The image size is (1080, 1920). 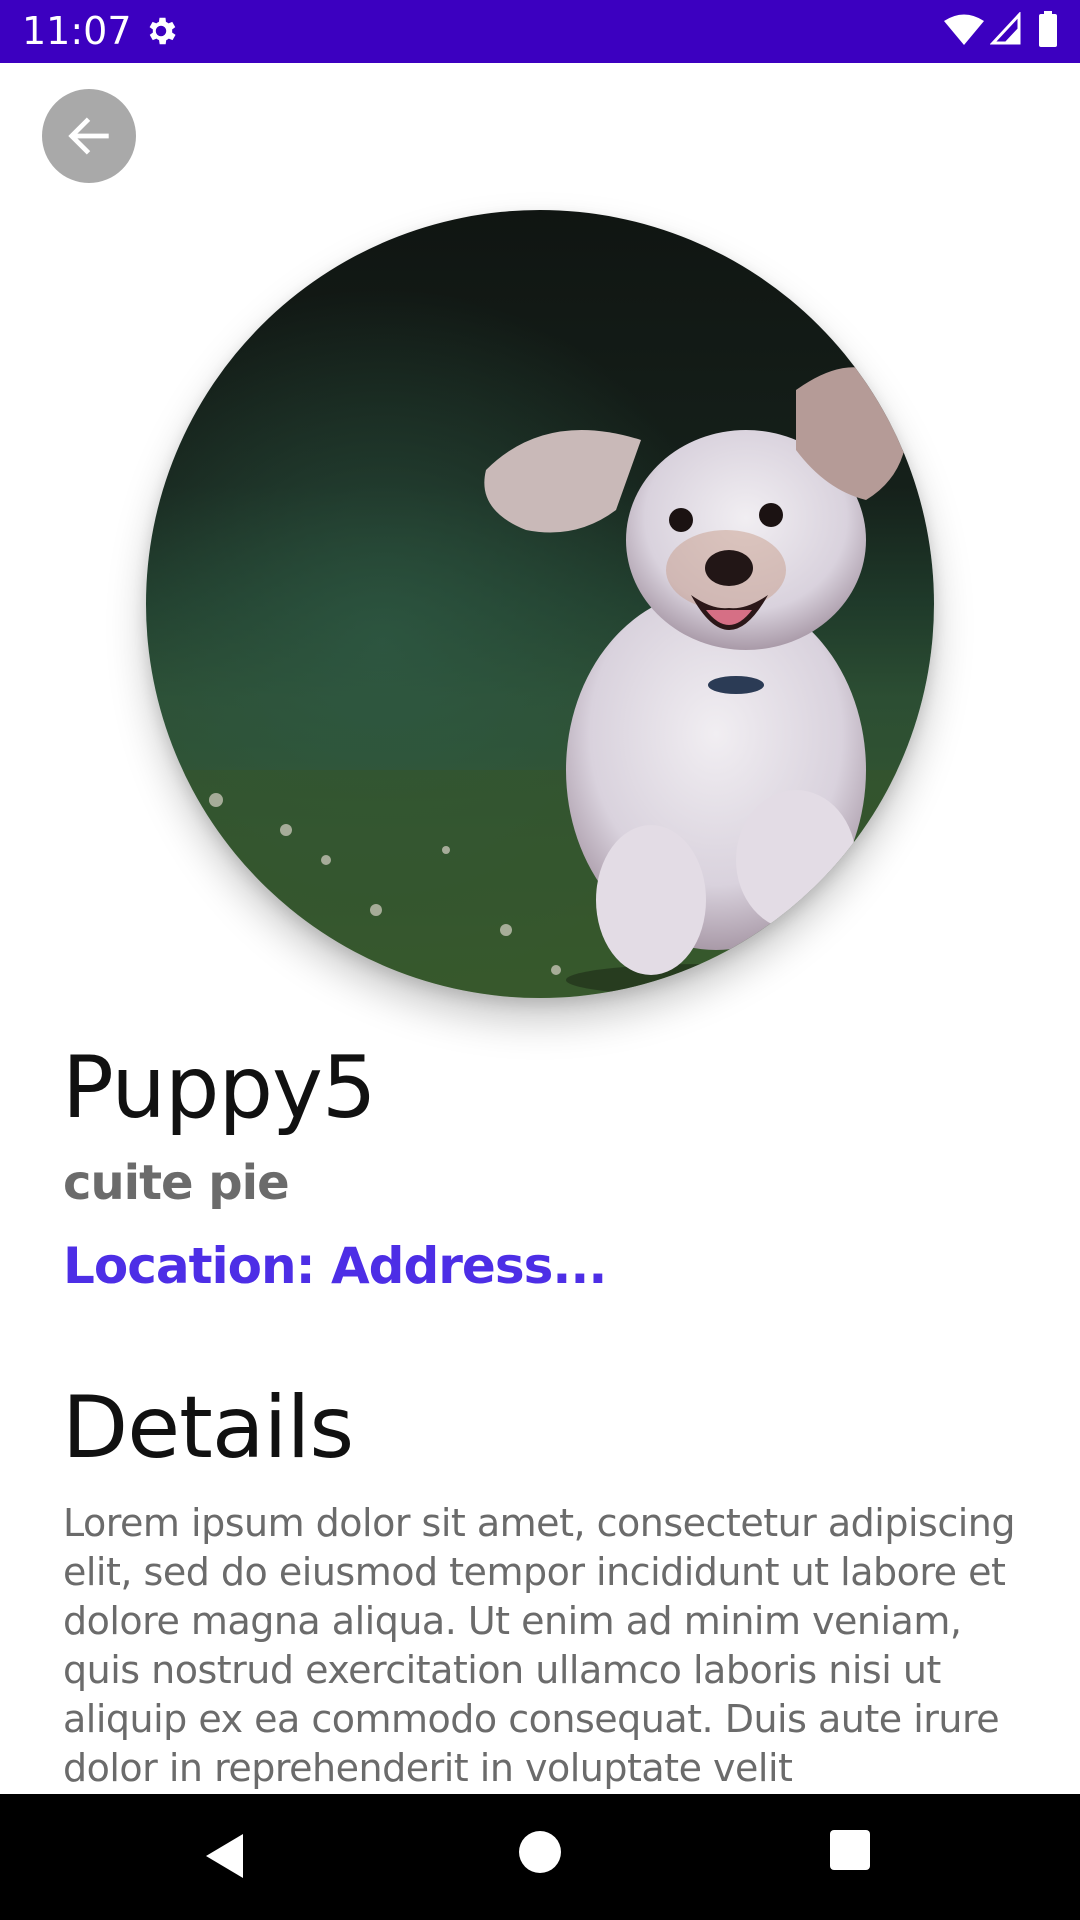 I want to click on navigation-bar, so click(x=540, y=1857).